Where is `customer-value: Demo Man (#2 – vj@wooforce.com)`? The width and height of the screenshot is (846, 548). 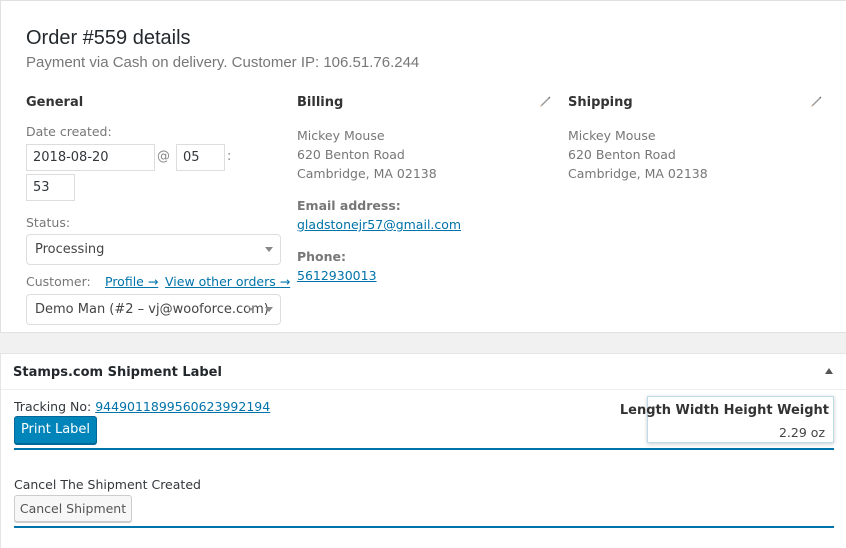 customer-value: Demo Man (#2 – vj@wooforce.com) is located at coordinates (152, 309).